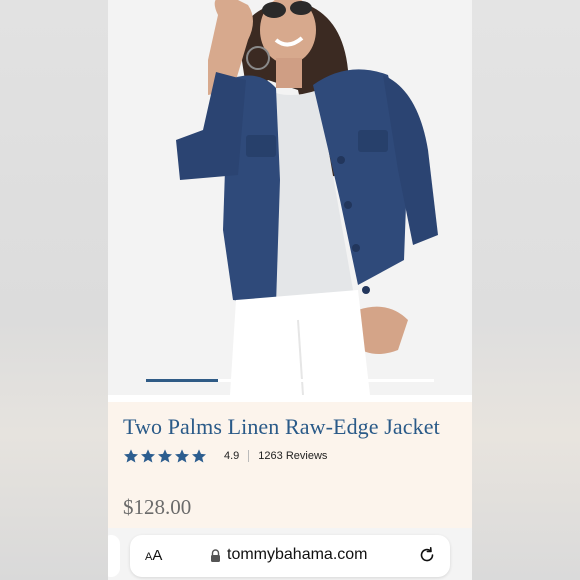 The width and height of the screenshot is (580, 580). What do you see at coordinates (157, 507) in the screenshot?
I see `product-price: $128.00` at bounding box center [157, 507].